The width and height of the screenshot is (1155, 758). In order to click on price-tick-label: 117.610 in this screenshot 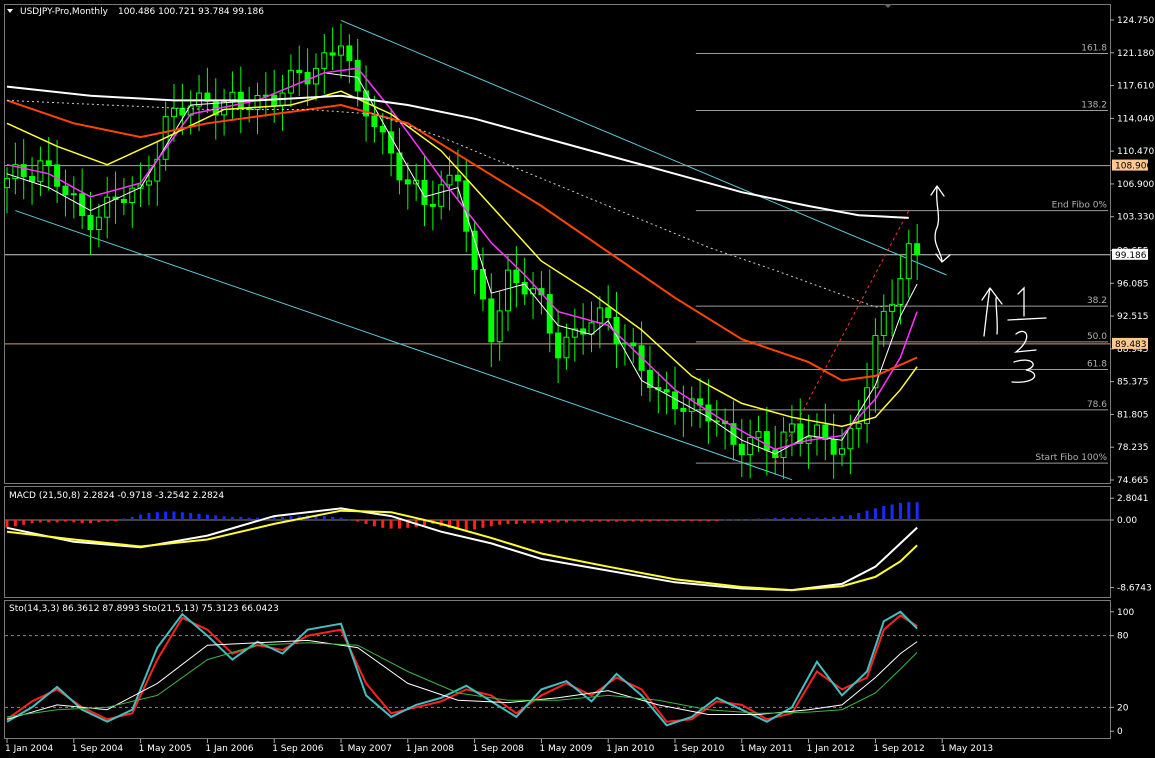, I will do `click(1135, 87)`.